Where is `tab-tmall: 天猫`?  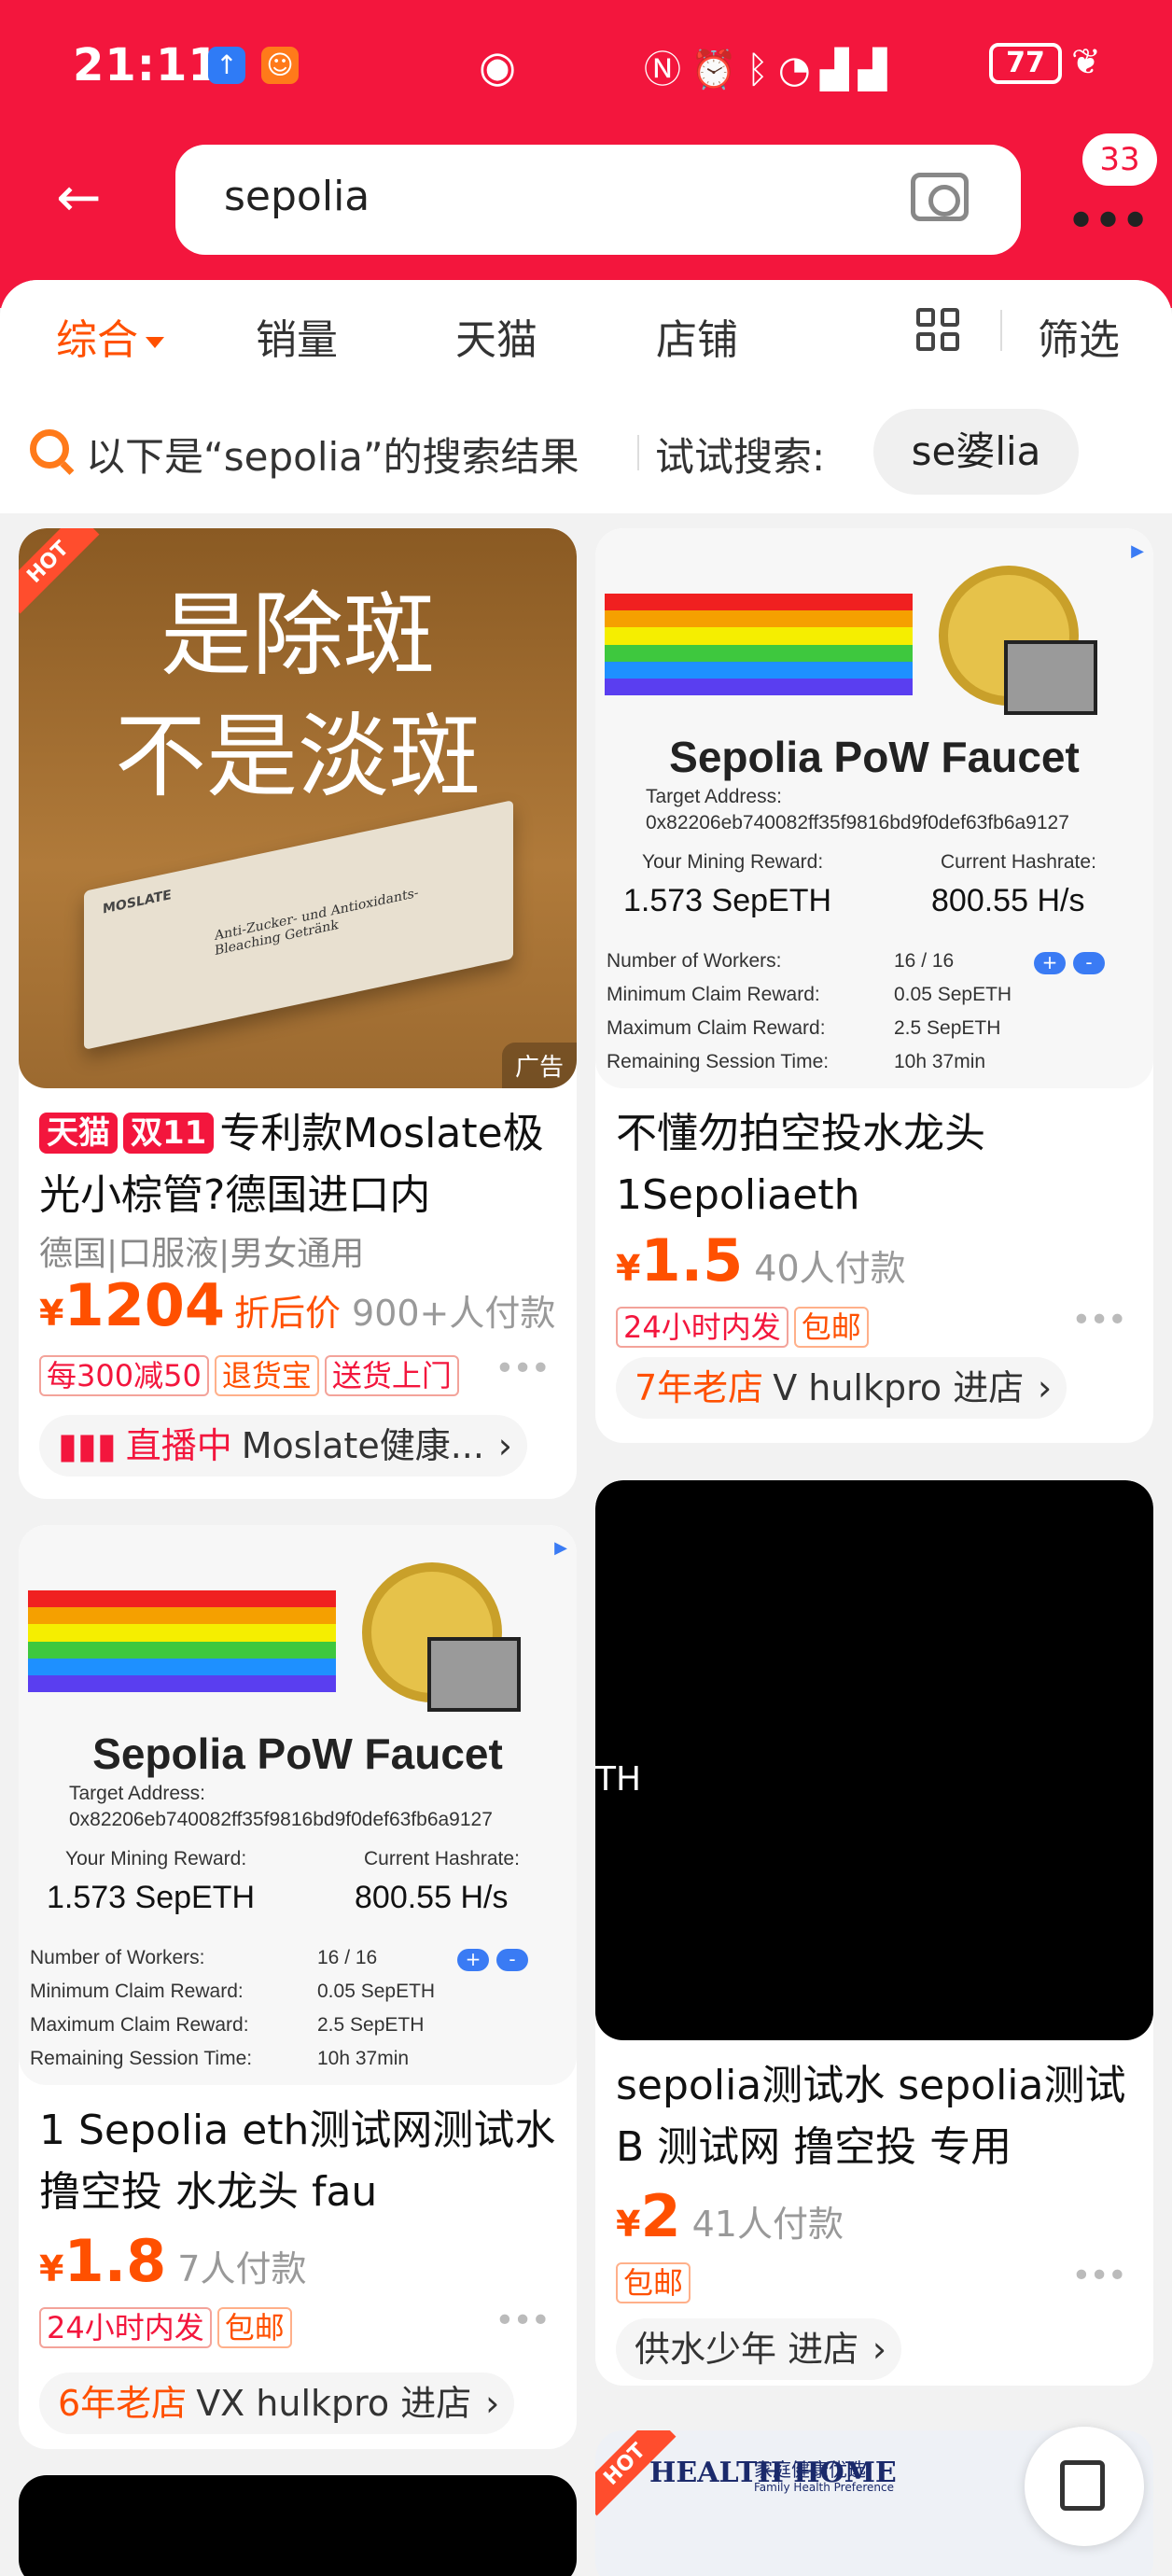
tab-tmall: 天猫 is located at coordinates (496, 336).